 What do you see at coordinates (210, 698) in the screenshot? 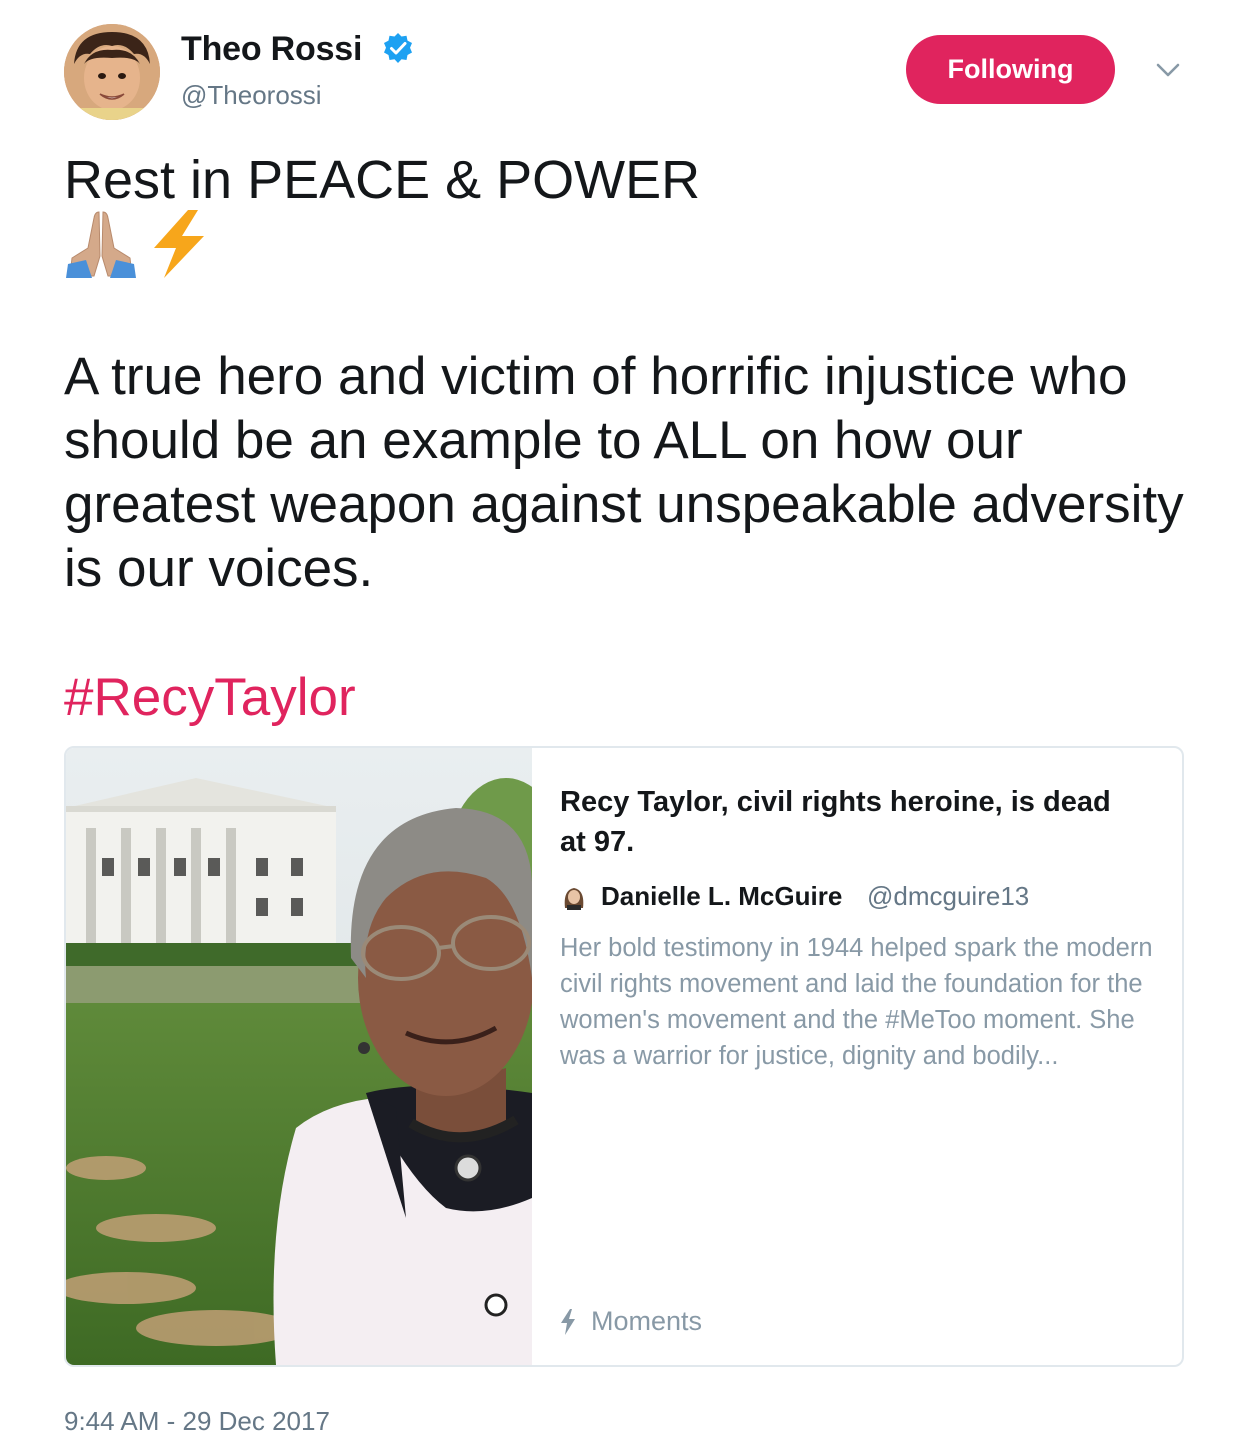
I see `hashtag-link: #RecyTaylor` at bounding box center [210, 698].